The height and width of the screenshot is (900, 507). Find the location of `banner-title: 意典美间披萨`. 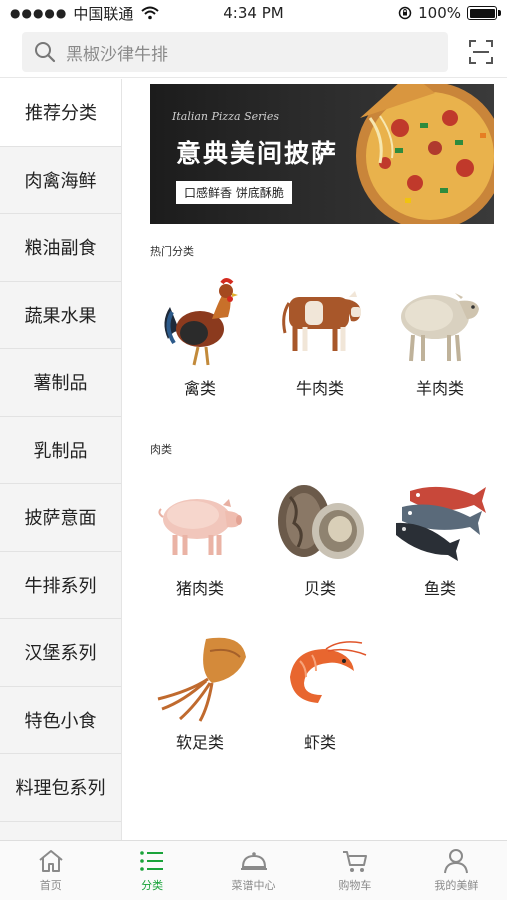

banner-title: 意典美间披萨 is located at coordinates (257, 153).